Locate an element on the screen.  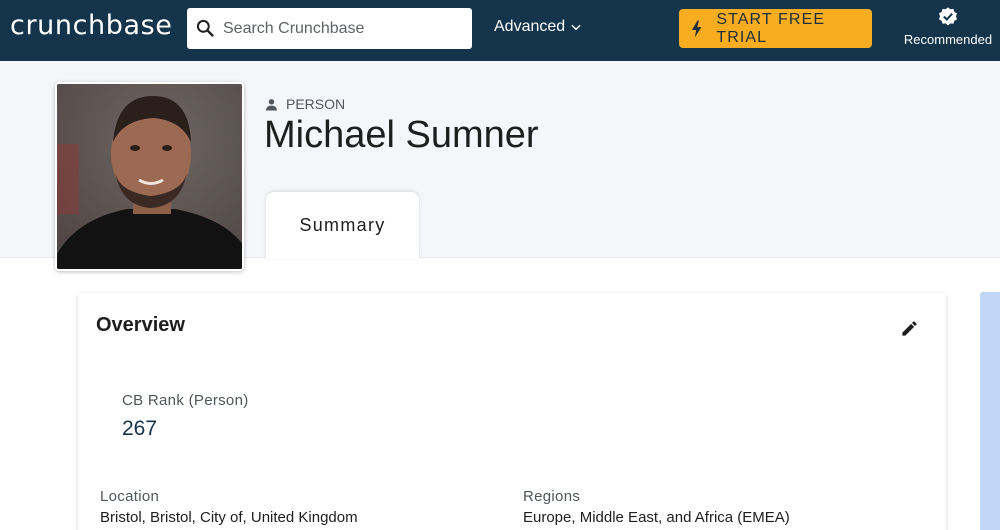
search-input is located at coordinates (343, 28).